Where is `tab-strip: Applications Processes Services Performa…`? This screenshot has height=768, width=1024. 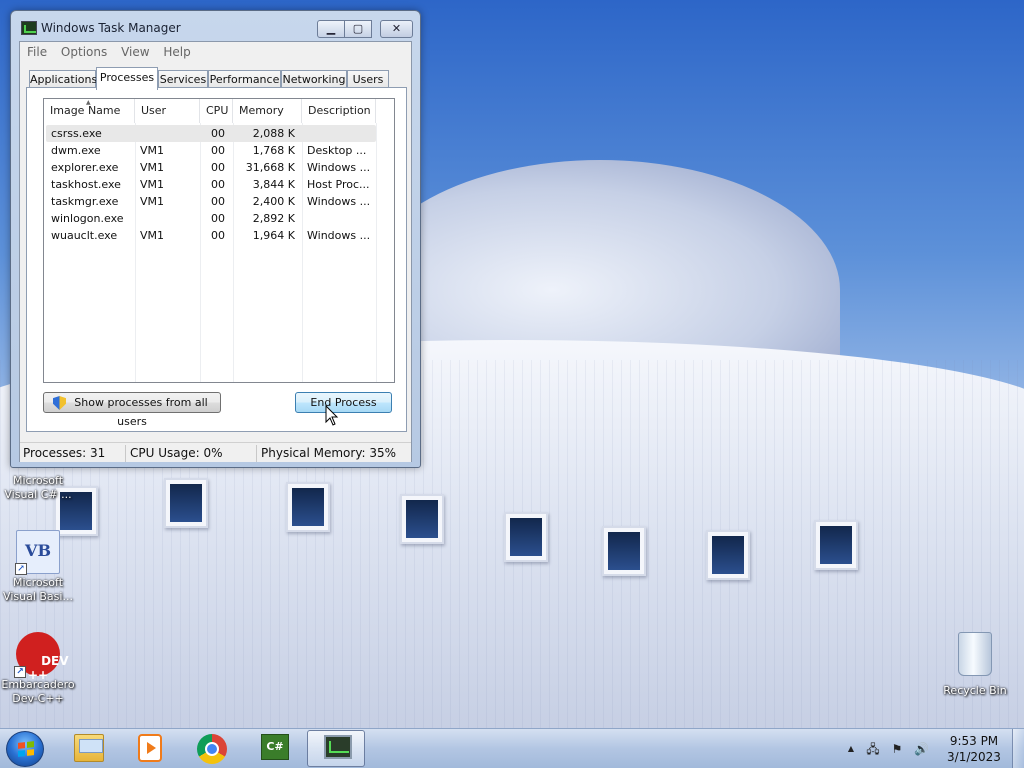 tab-strip: Applications Processes Services Performa… is located at coordinates (218, 78).